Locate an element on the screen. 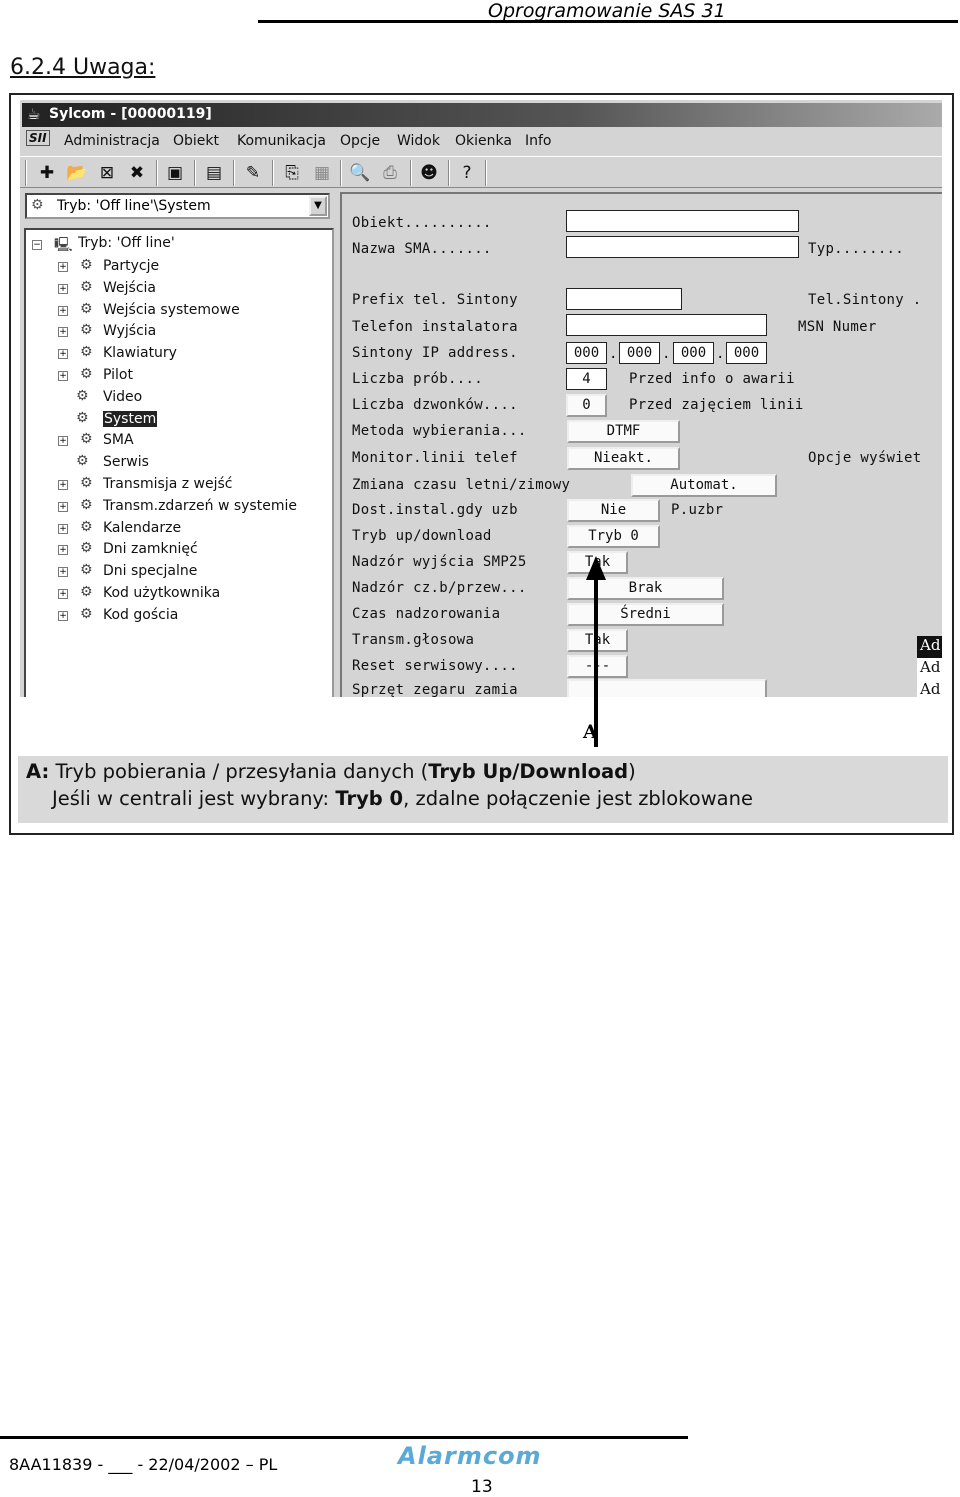  tree-item: System is located at coordinates (130, 418).